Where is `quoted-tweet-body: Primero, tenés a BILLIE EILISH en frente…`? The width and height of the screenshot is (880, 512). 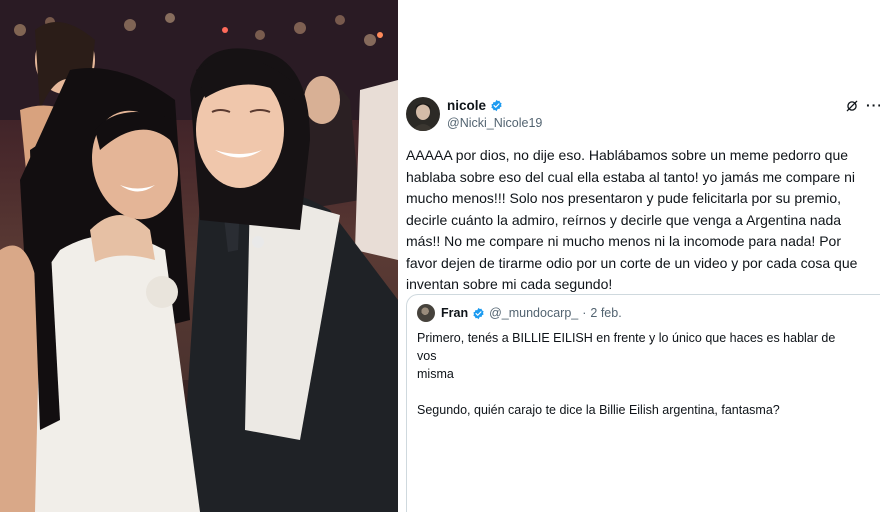 quoted-tweet-body: Primero, tenés a BILLIE EILISH en frente… is located at coordinates (626, 374).